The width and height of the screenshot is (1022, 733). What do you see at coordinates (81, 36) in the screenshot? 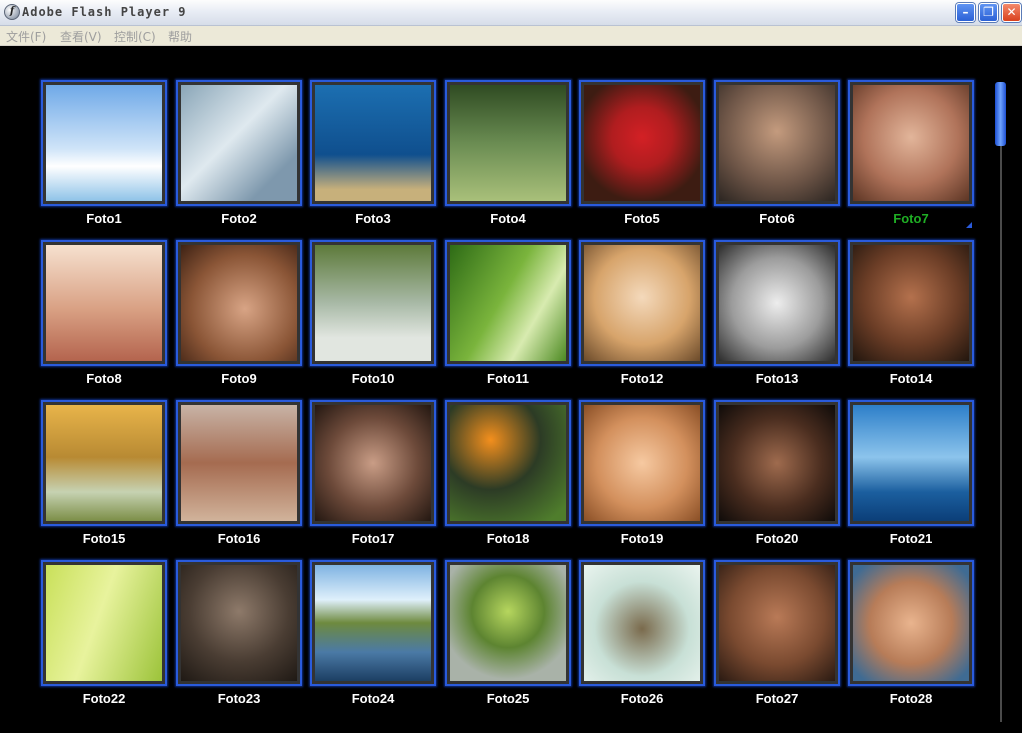
I see `menu-view: 查看(V)` at bounding box center [81, 36].